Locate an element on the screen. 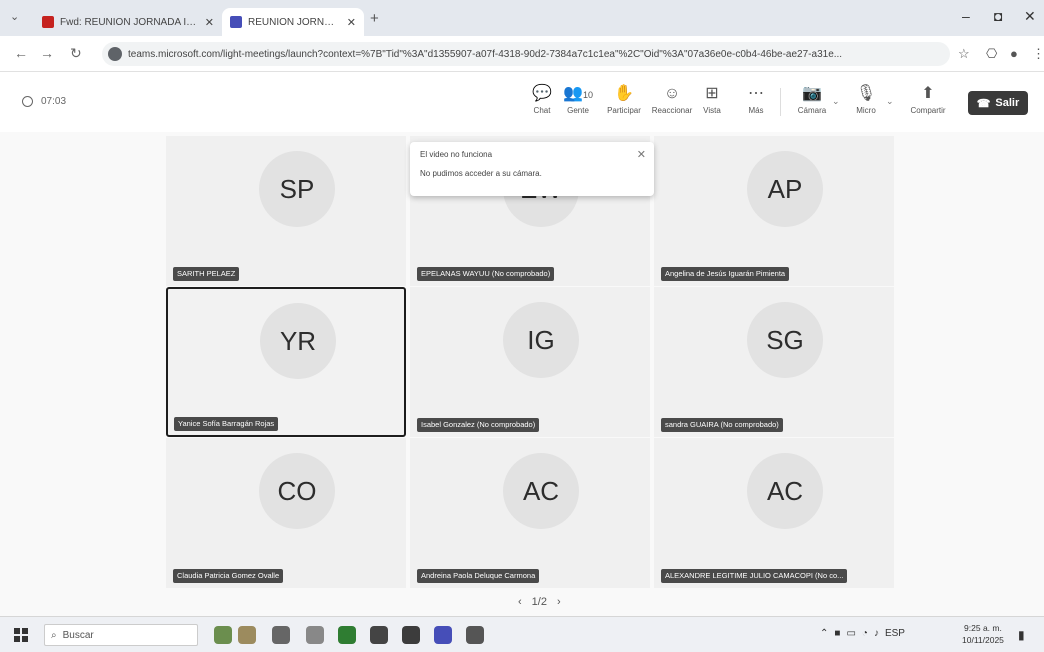 The width and height of the screenshot is (1044, 652). profile-icon: ● is located at coordinates (1014, 53).